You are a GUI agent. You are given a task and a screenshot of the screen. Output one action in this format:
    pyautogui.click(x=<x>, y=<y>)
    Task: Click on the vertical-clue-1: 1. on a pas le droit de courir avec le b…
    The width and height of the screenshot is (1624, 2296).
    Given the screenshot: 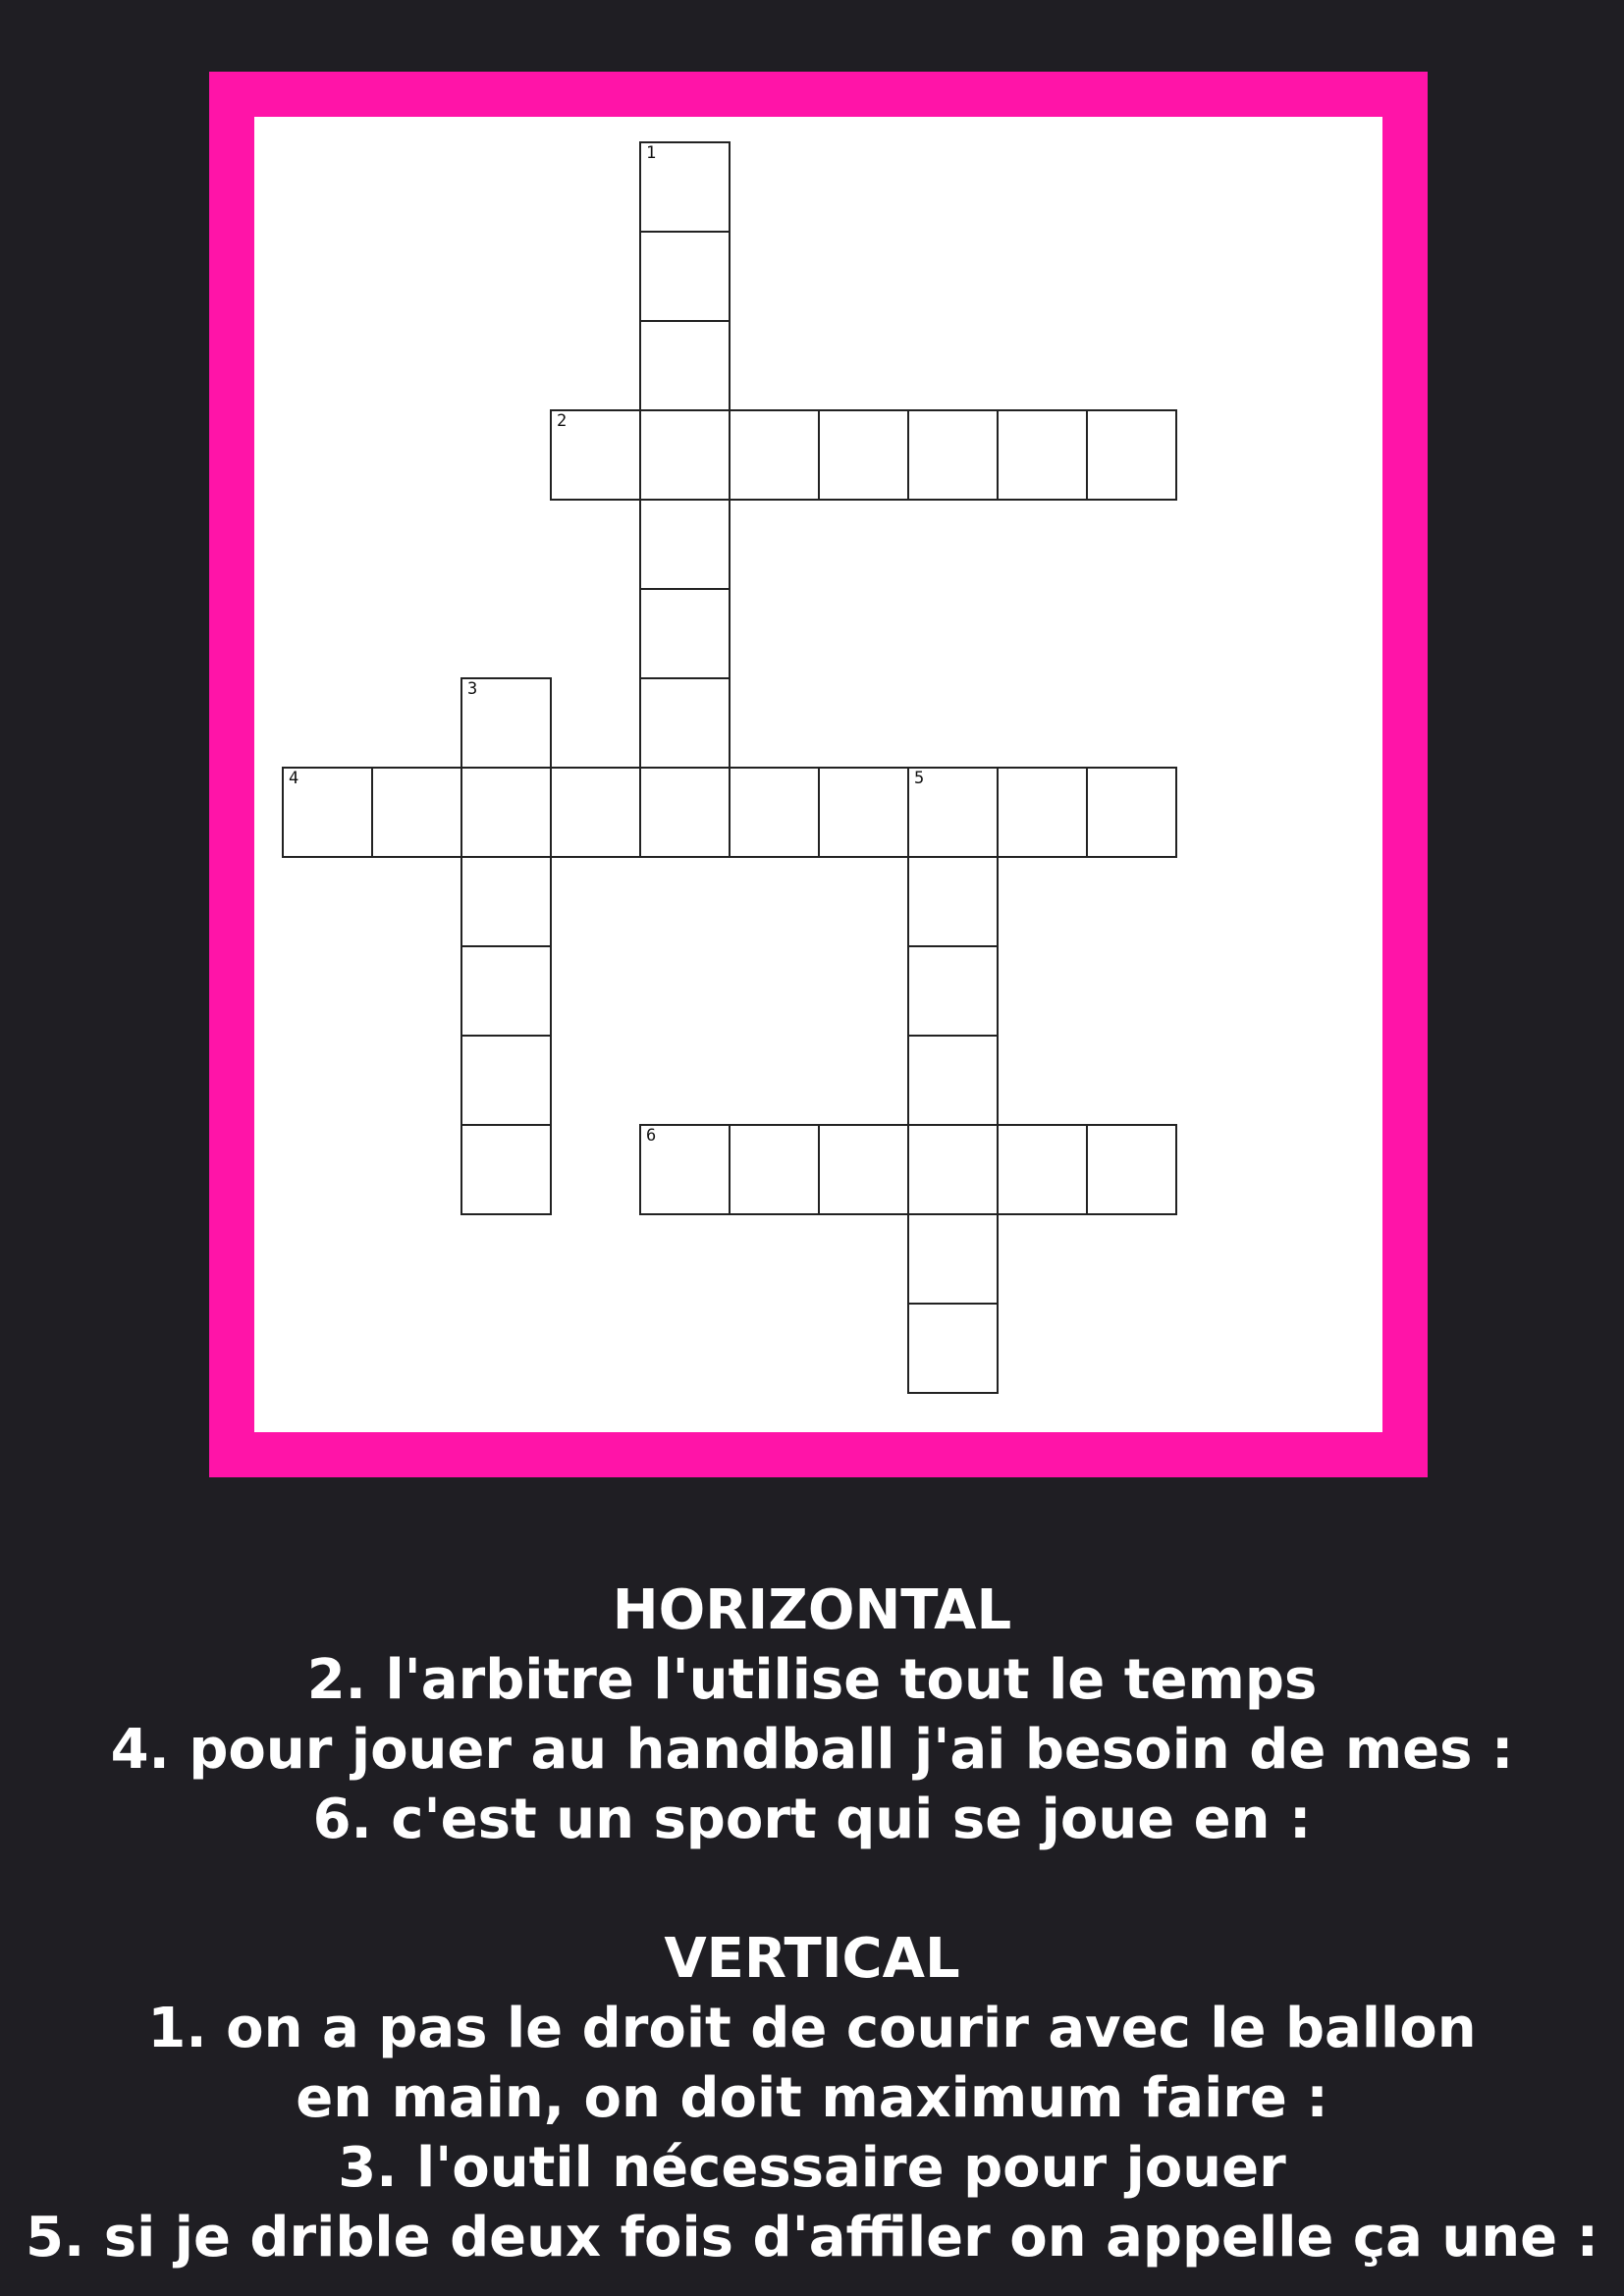 What is the action you would take?
    pyautogui.click(x=812, y=2028)
    